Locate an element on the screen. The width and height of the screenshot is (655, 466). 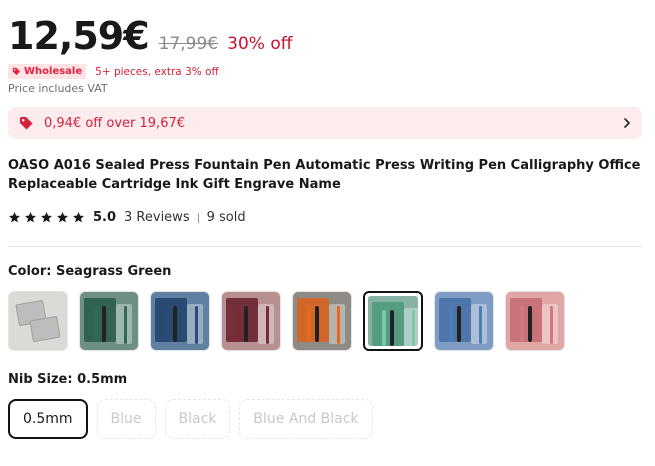
rating-stars is located at coordinates (46, 217).